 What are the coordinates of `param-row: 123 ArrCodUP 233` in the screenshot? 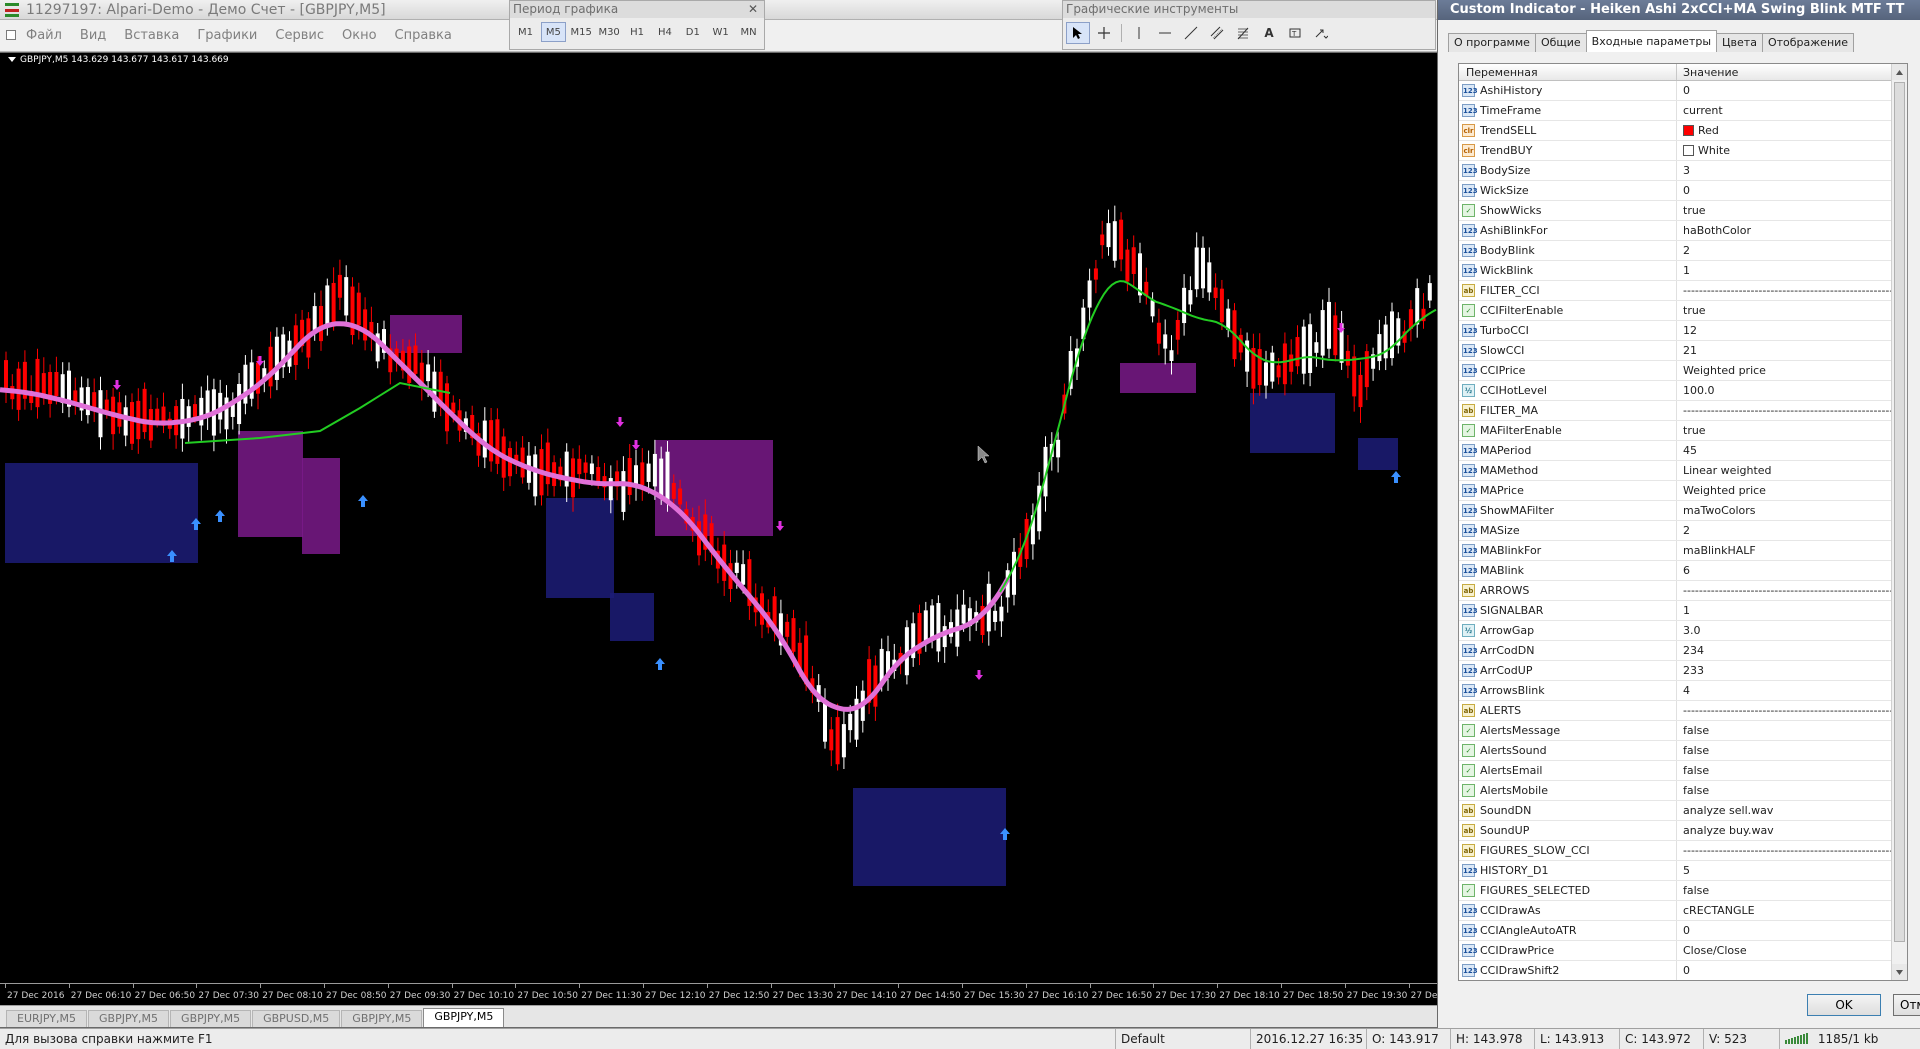 It's located at (1683, 671).